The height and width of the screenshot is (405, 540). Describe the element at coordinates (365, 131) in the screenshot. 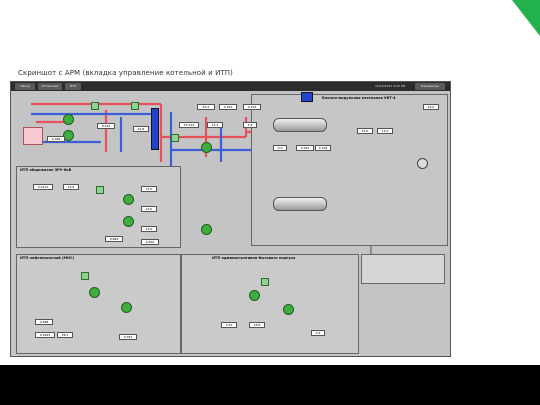

I see `value-box: 61.0` at that location.